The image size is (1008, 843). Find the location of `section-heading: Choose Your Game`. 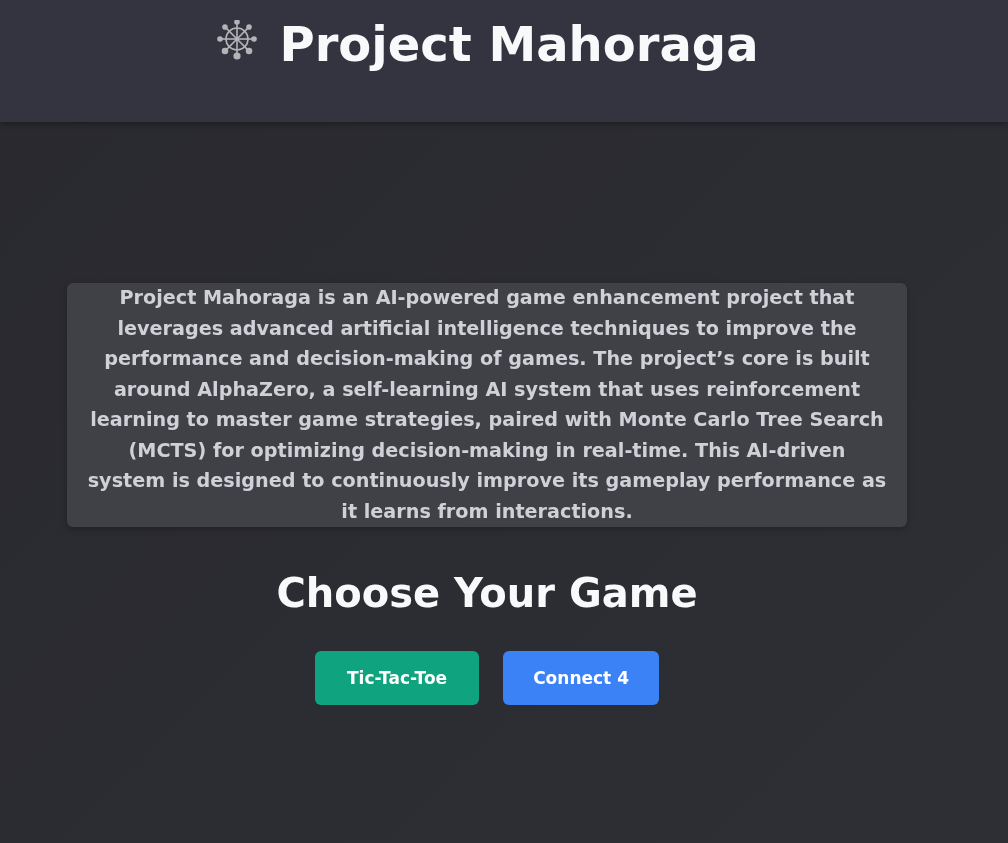

section-heading: Choose Your Game is located at coordinates (487, 593).